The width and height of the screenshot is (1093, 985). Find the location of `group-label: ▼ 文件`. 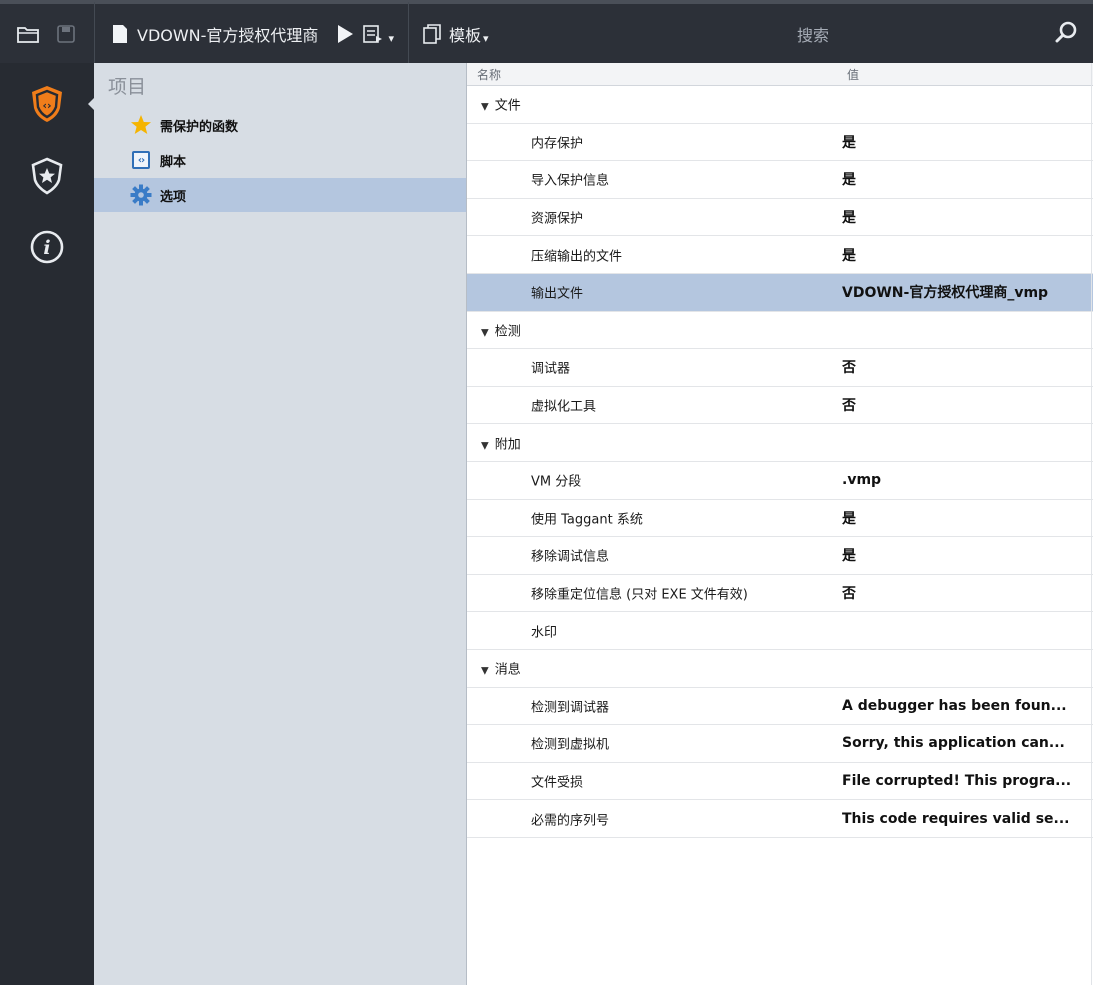

group-label: ▼ 文件 is located at coordinates (501, 104).